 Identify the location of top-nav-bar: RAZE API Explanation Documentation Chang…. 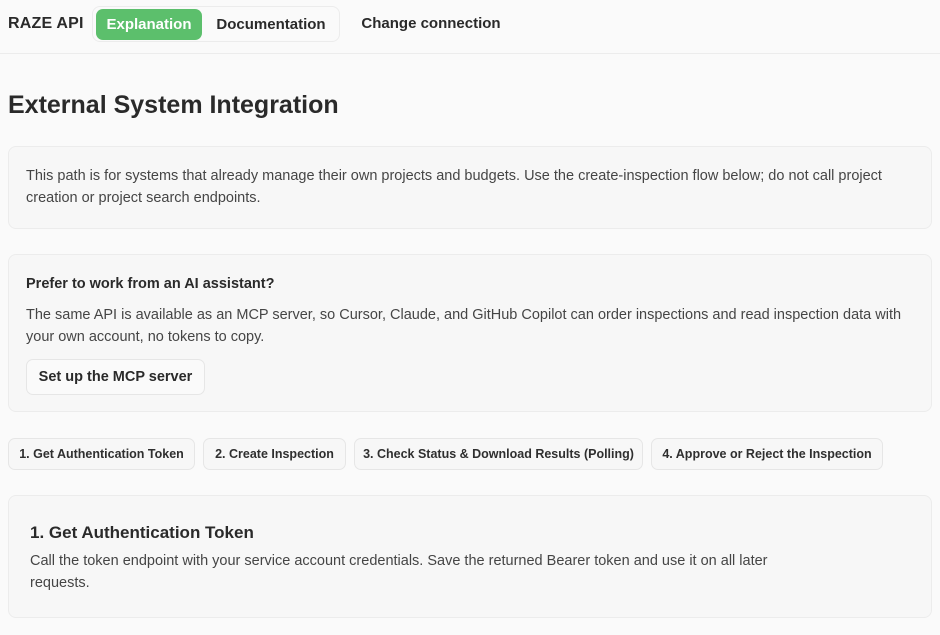
(470, 27).